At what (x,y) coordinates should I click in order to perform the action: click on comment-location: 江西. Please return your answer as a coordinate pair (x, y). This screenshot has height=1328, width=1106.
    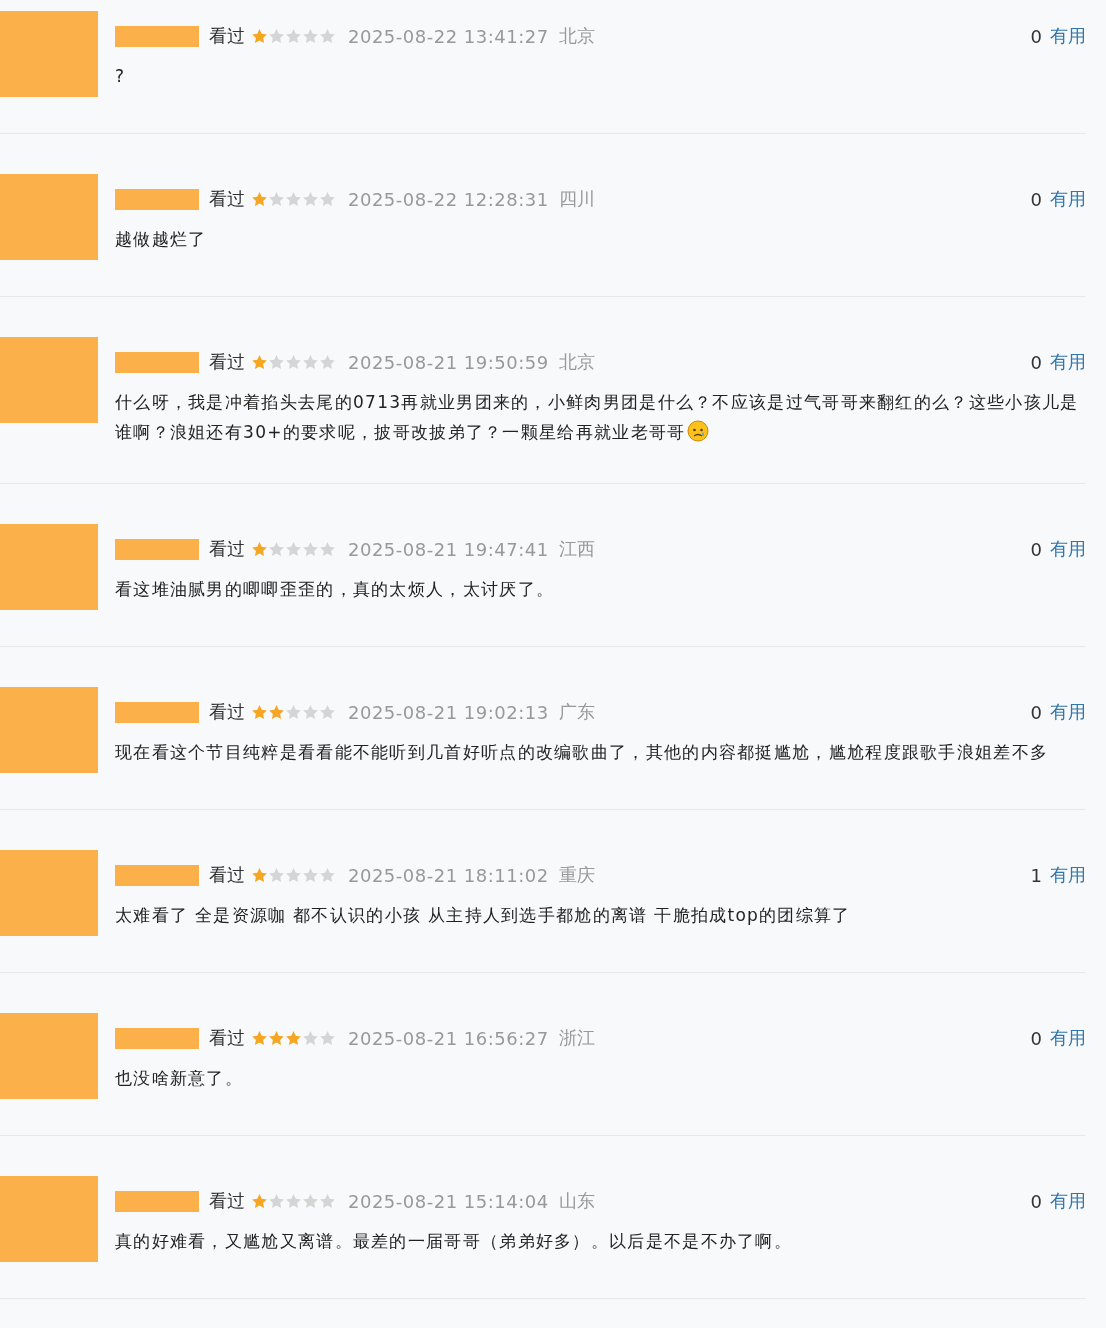
    Looking at the image, I should click on (577, 549).